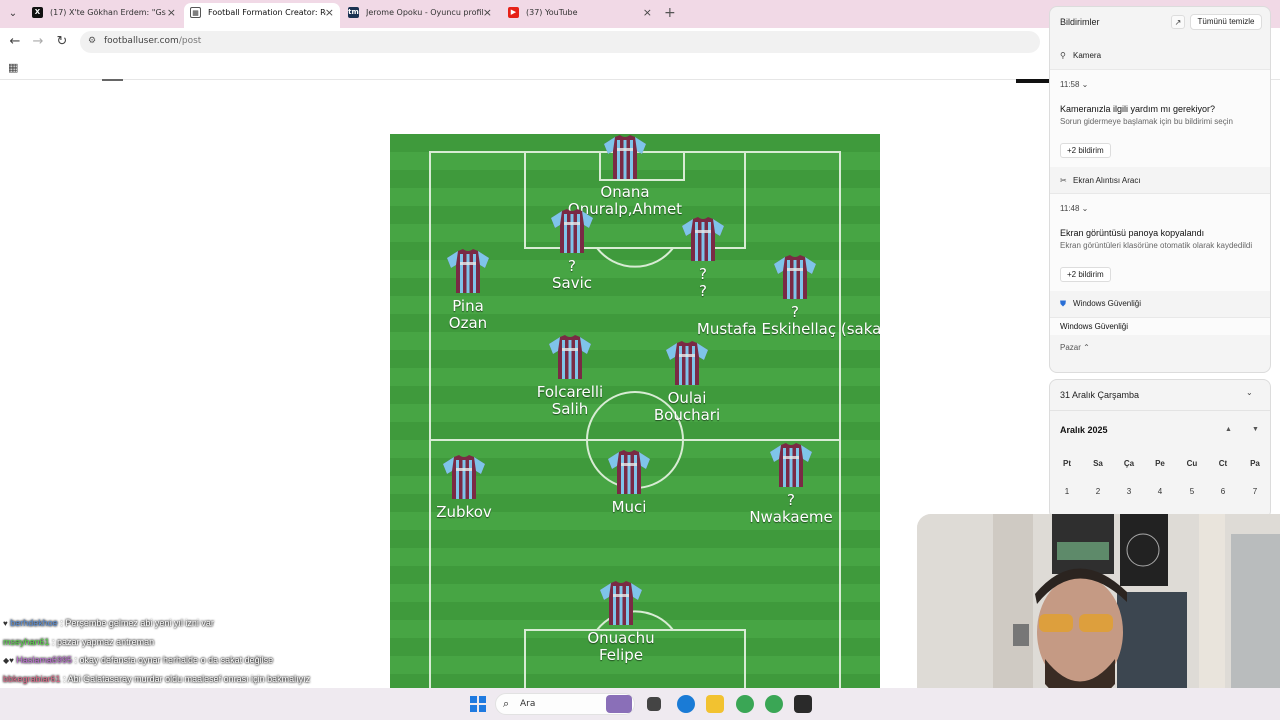 This screenshot has height=720, width=1280. I want to click on player-name: Nwakaeme, so click(791, 517).